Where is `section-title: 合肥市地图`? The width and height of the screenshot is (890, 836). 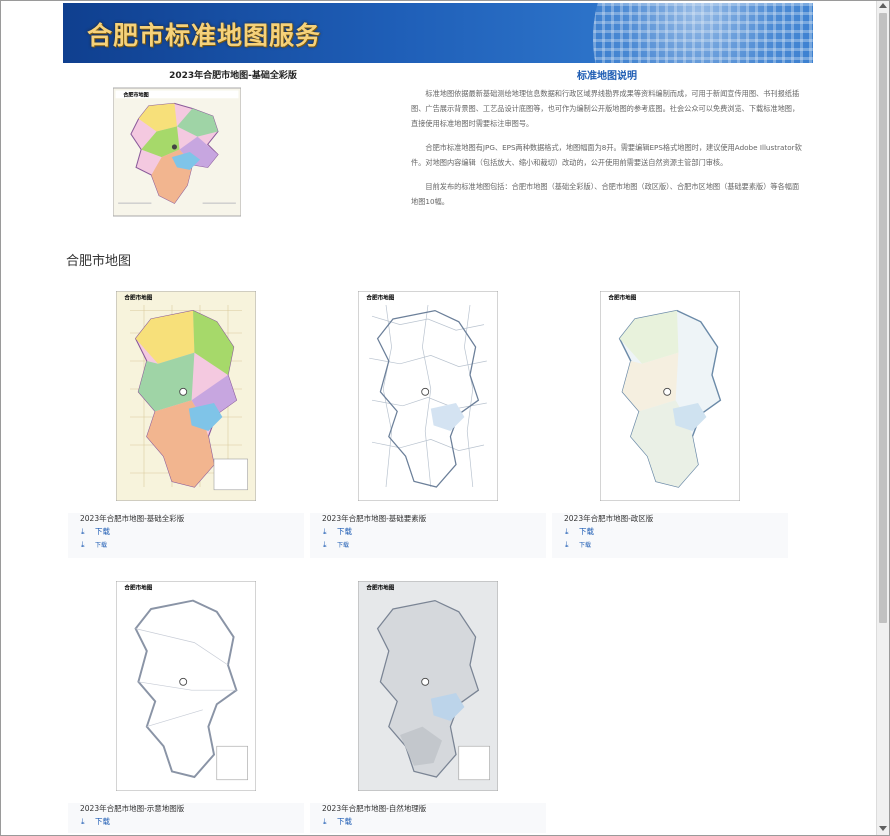
section-title: 合肥市地图 is located at coordinates (99, 261).